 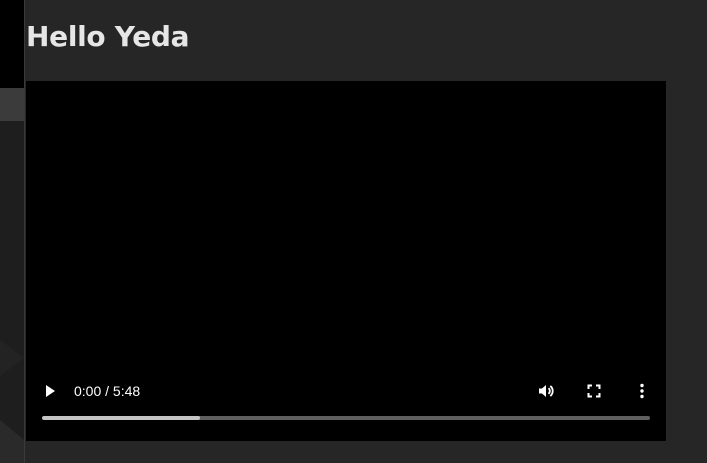 I want to click on fullscreen-button, so click(x=594, y=391).